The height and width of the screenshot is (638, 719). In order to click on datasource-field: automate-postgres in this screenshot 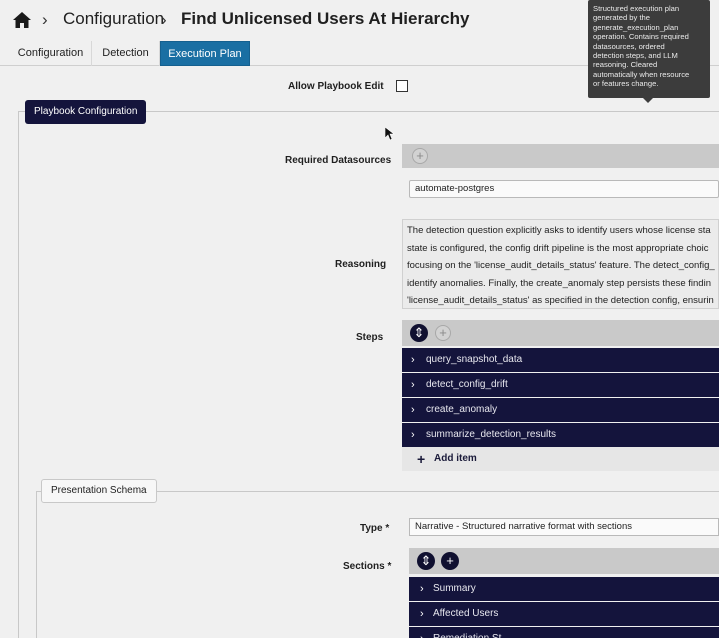, I will do `click(564, 189)`.